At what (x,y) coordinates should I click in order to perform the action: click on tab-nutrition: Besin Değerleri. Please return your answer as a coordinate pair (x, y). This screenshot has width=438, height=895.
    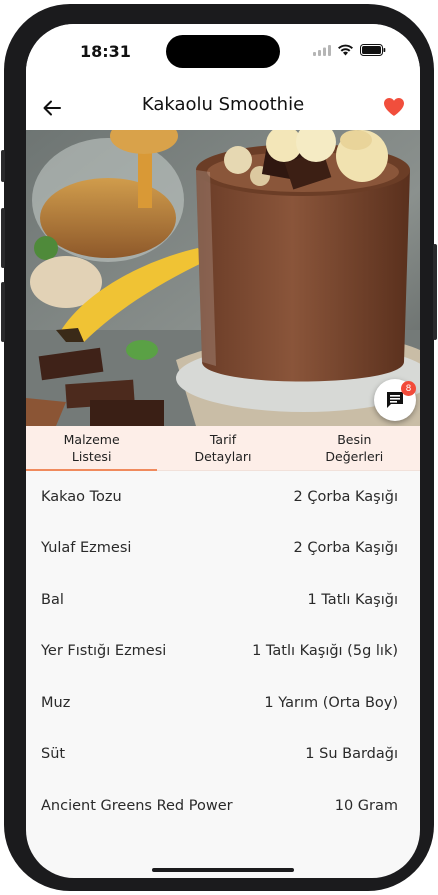
    Looking at the image, I should click on (354, 448).